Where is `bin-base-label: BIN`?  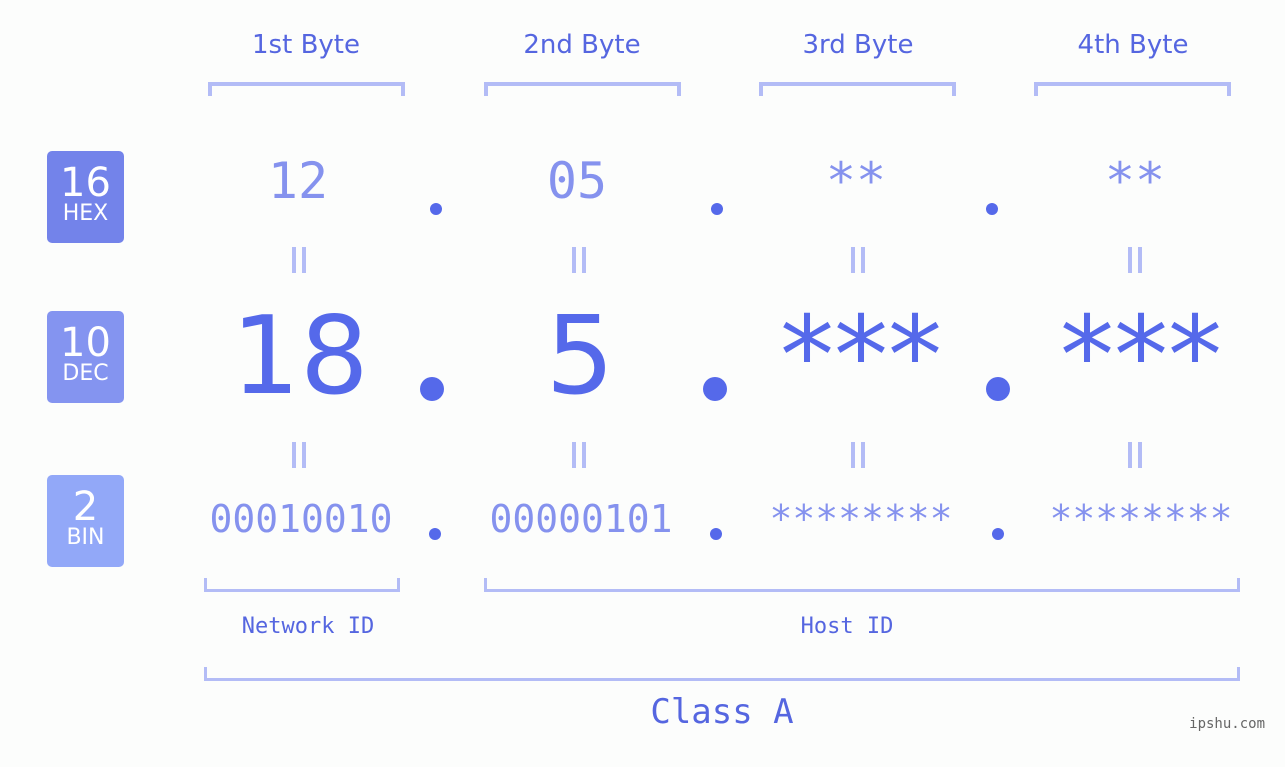 bin-base-label: BIN is located at coordinates (85, 537).